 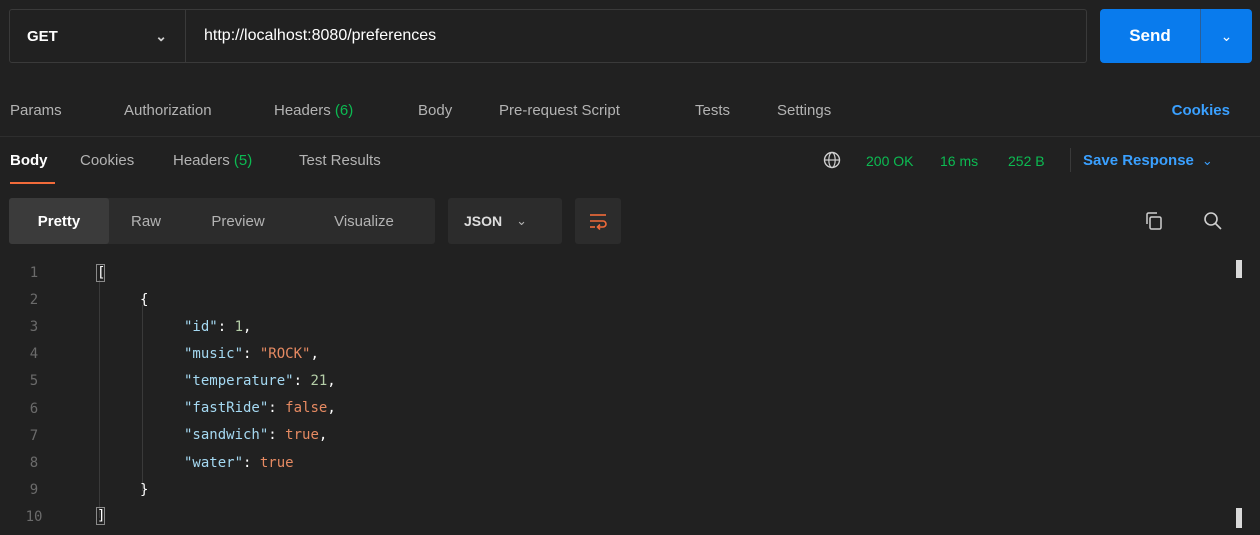 I want to click on line-number: 10, so click(x=34, y=516).